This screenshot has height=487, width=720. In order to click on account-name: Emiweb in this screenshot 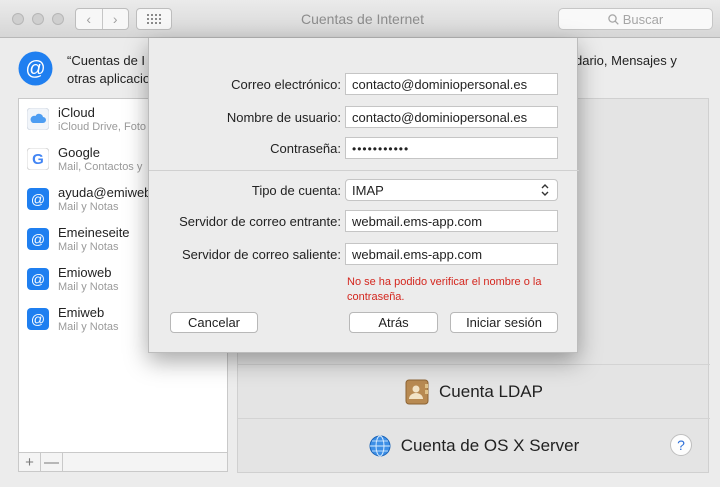, I will do `click(81, 312)`.